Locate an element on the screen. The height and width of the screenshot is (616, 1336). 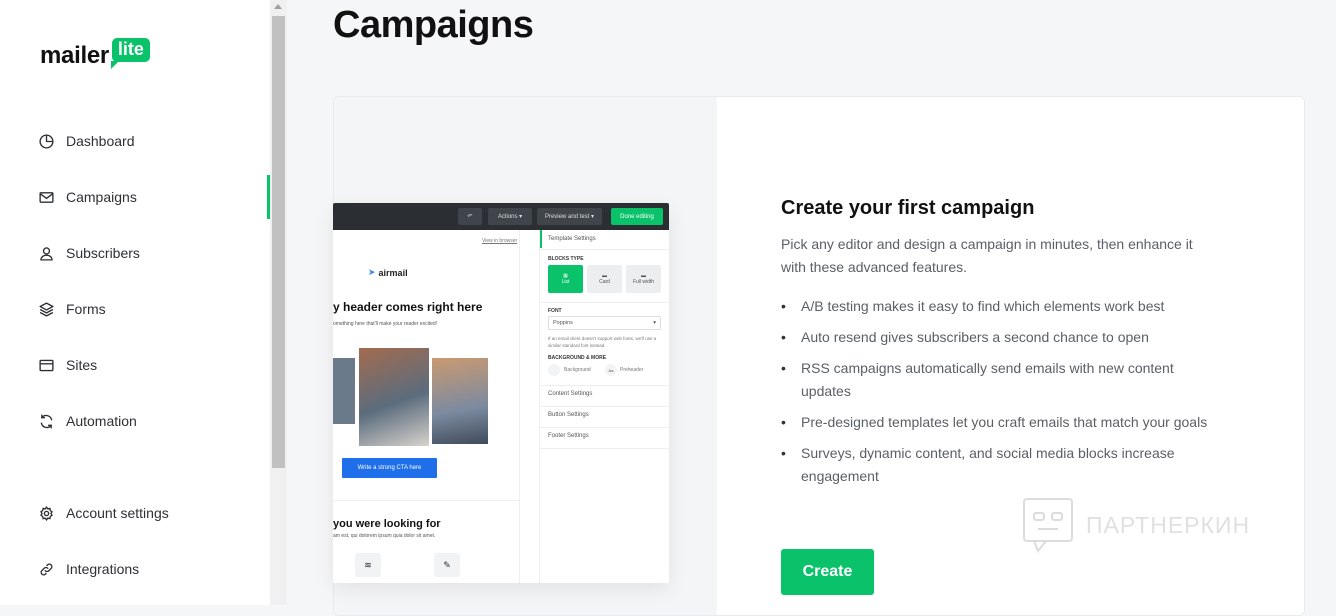
sidebar-item-automation: Automation is located at coordinates (87, 421).